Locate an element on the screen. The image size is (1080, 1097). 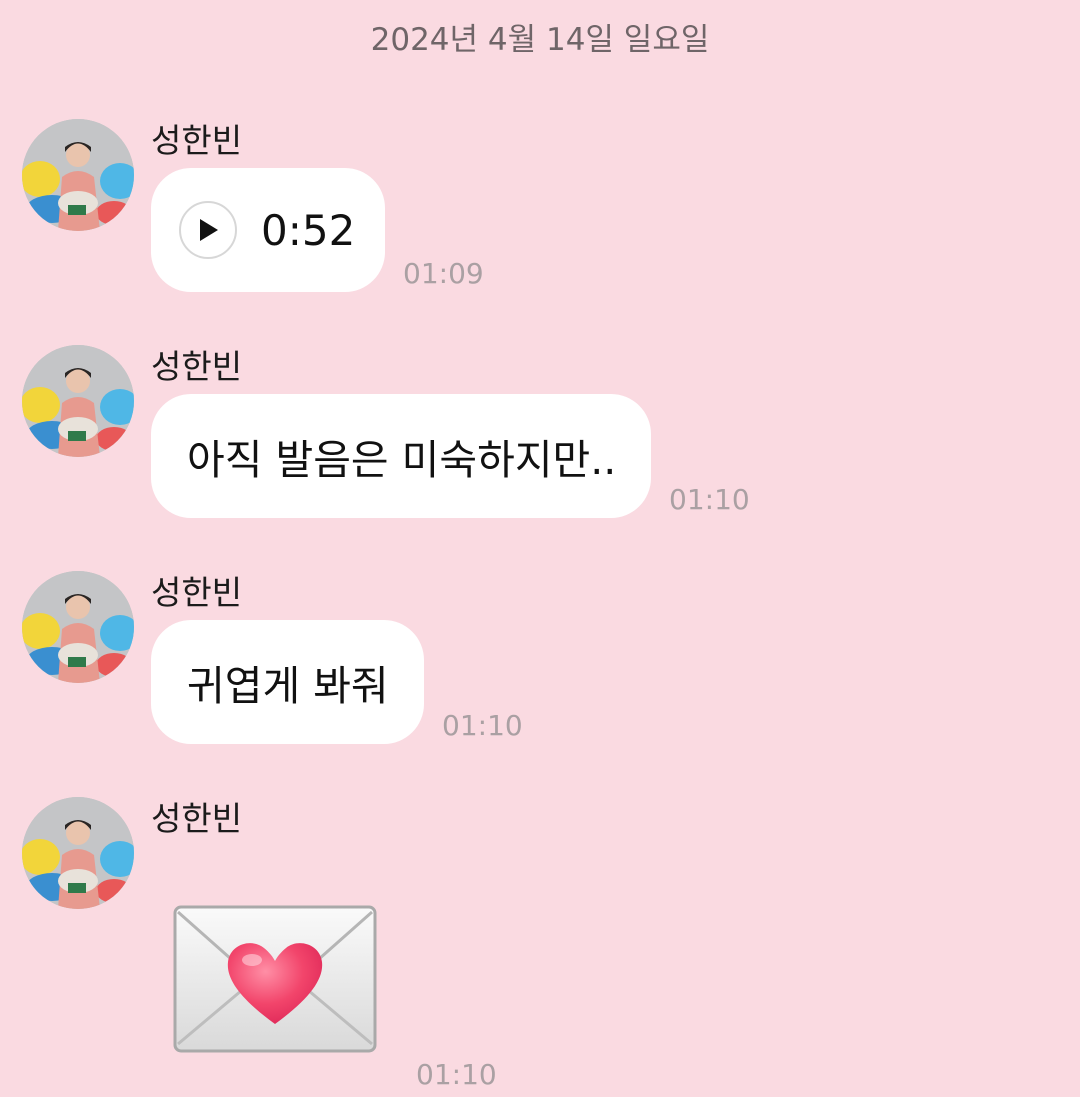
message-text: 아직 발음은 미숙하지만.. is located at coordinates (402, 460).